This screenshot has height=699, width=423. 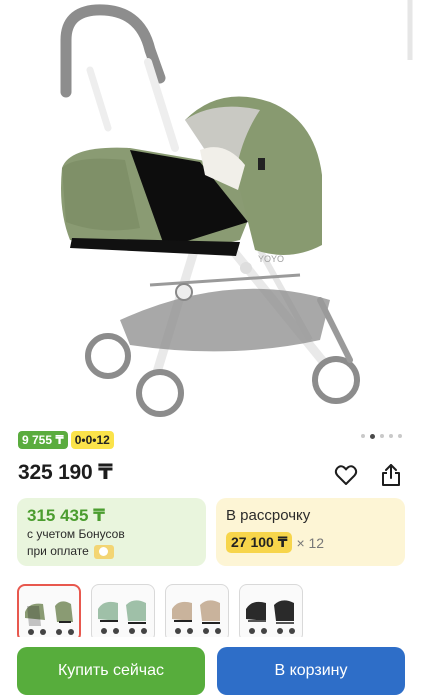 What do you see at coordinates (58, 551) in the screenshot?
I see `bonus-payment-note: при оплате` at bounding box center [58, 551].